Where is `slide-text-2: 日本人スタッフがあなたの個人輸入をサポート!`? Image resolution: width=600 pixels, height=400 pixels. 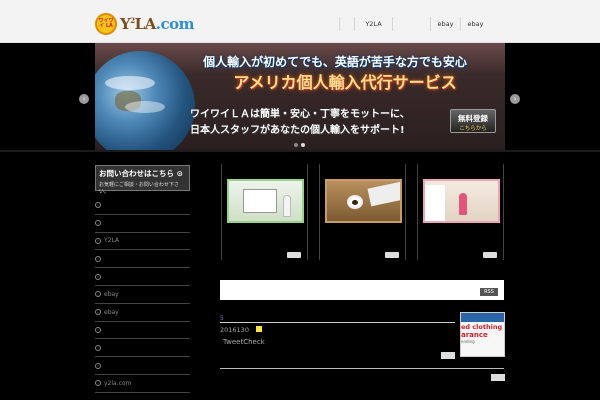 slide-text-2: 日本人スタッフがあなたの個人輸入をサポート! is located at coordinates (297, 130).